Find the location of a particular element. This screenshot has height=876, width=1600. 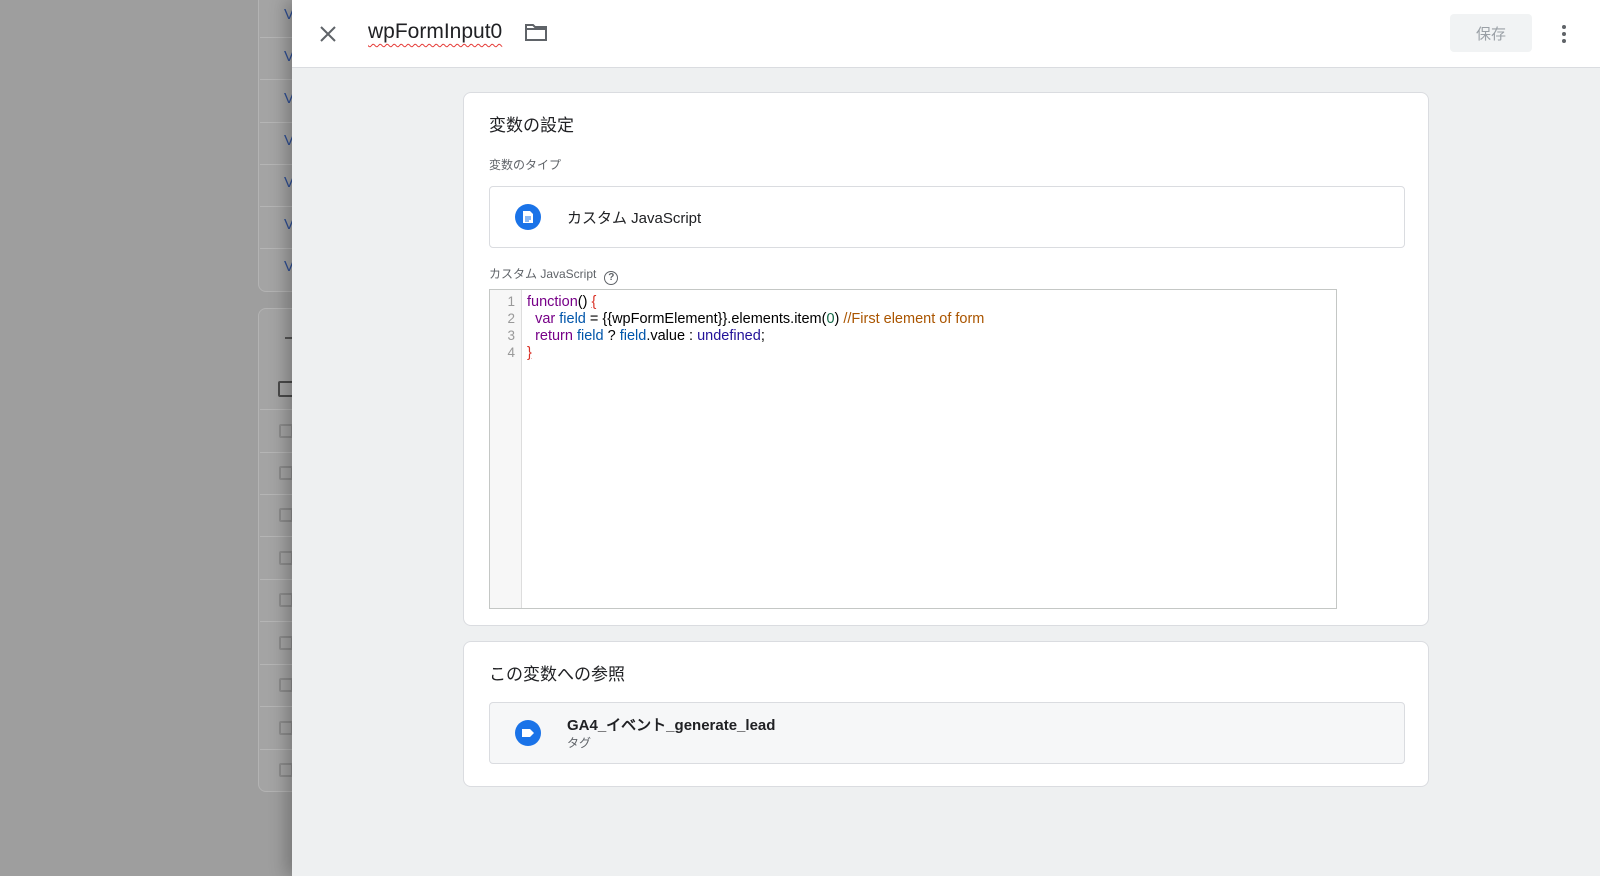

code-bracket: { is located at coordinates (594, 302).